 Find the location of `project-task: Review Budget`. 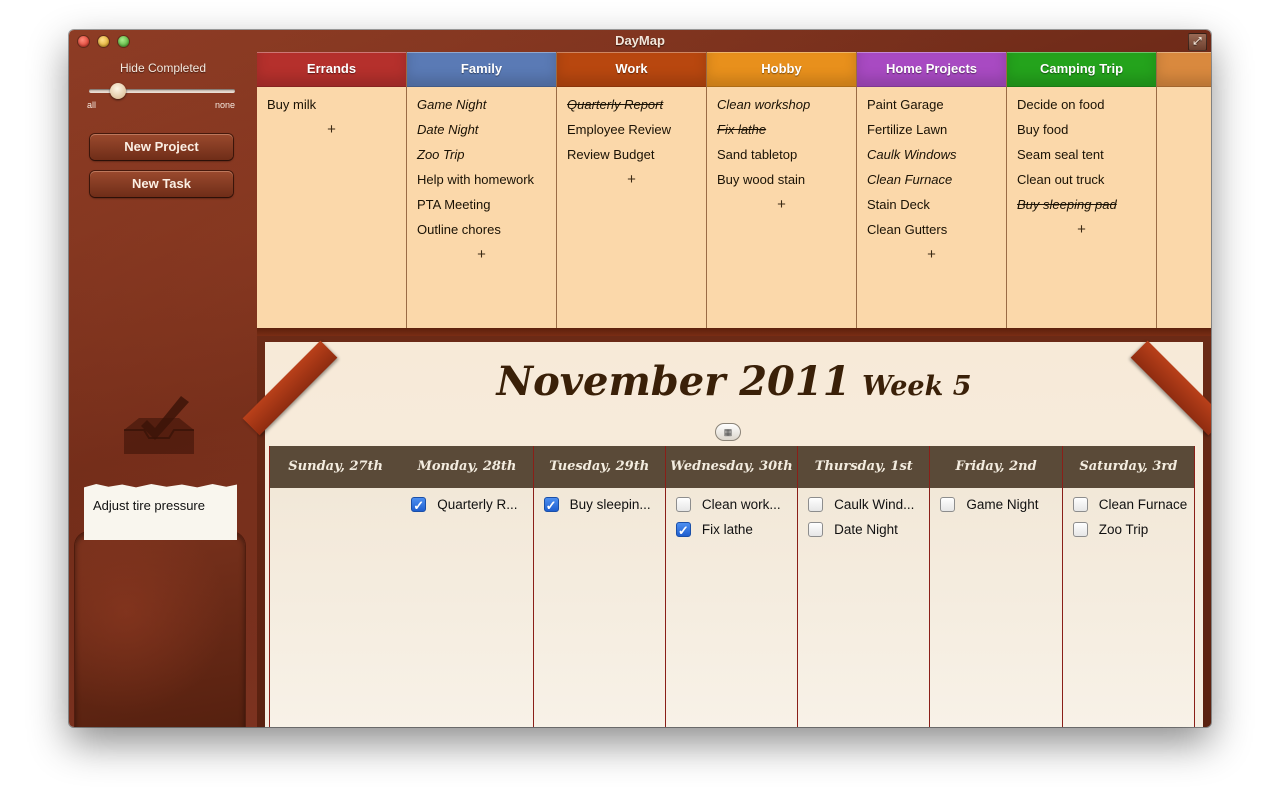

project-task: Review Budget is located at coordinates (631, 154).